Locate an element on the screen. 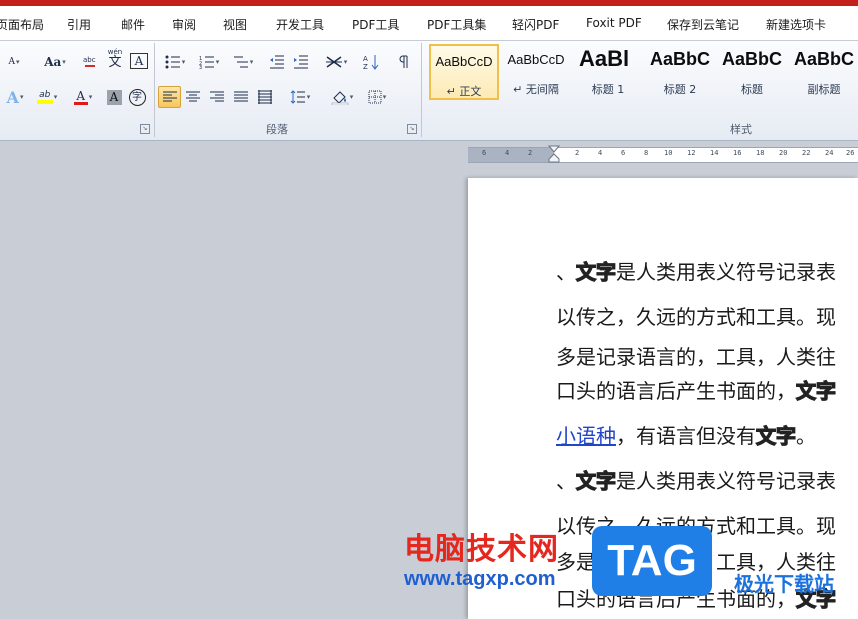 The width and height of the screenshot is (858, 619). decrease-indent-icon is located at coordinates (277, 62).